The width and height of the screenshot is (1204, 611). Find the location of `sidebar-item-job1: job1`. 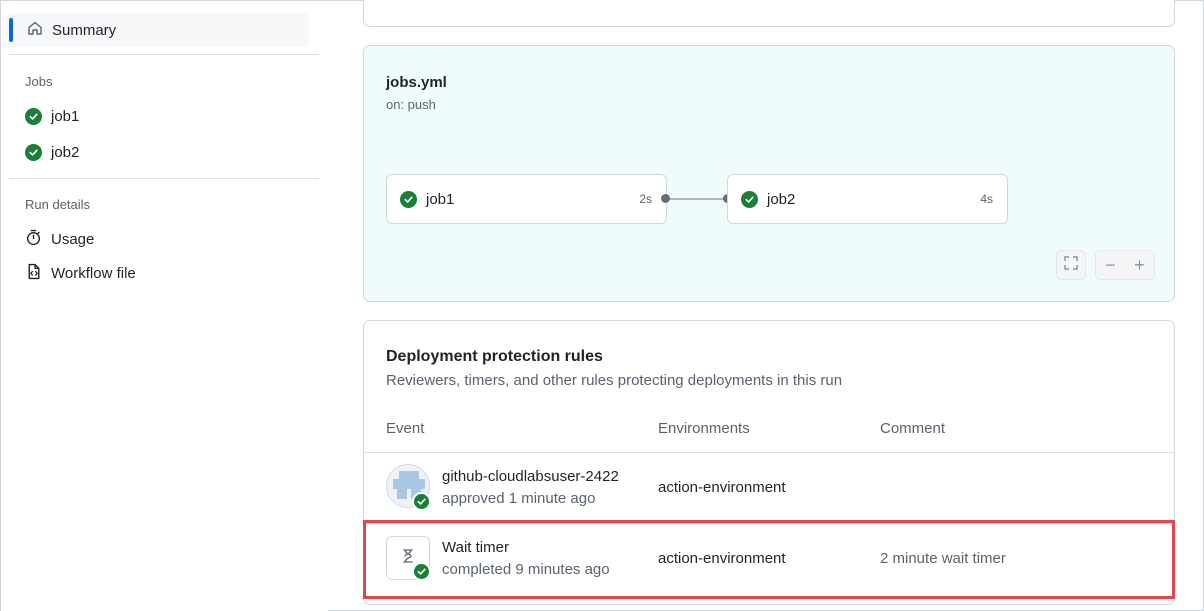

sidebar-item-job1: job1 is located at coordinates (52, 116).